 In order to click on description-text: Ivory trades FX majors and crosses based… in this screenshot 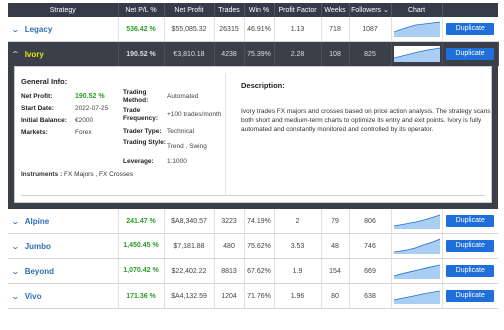, I will do `click(366, 120)`.